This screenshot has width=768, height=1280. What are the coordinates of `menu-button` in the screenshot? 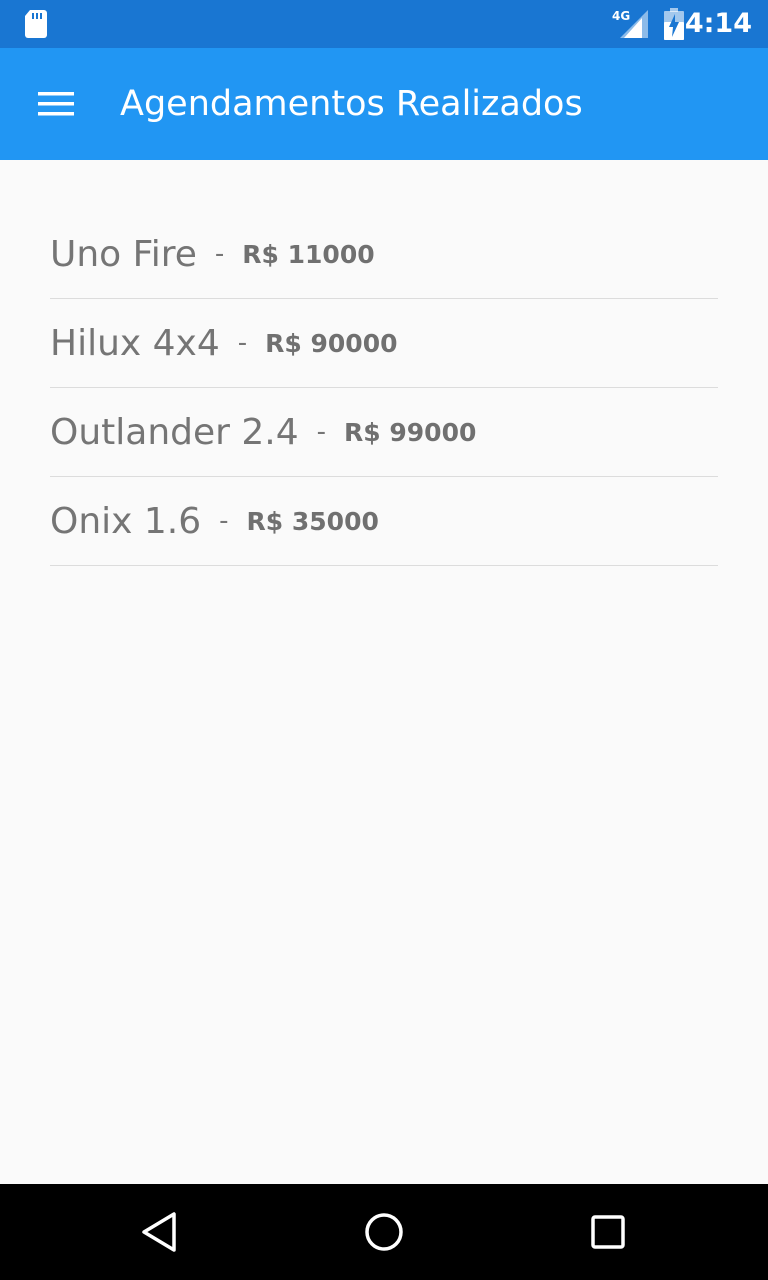 It's located at (56, 104).